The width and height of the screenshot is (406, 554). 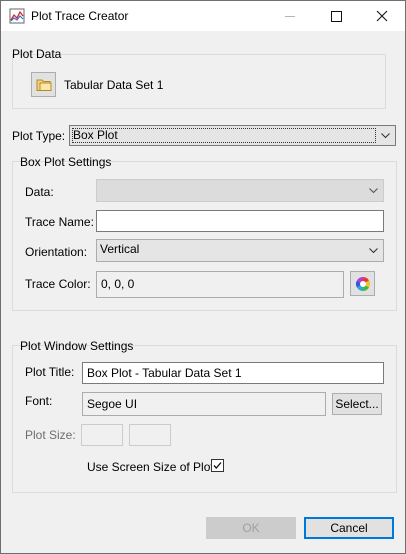 I want to click on cancel-button: Cancel, so click(x=349, y=528).